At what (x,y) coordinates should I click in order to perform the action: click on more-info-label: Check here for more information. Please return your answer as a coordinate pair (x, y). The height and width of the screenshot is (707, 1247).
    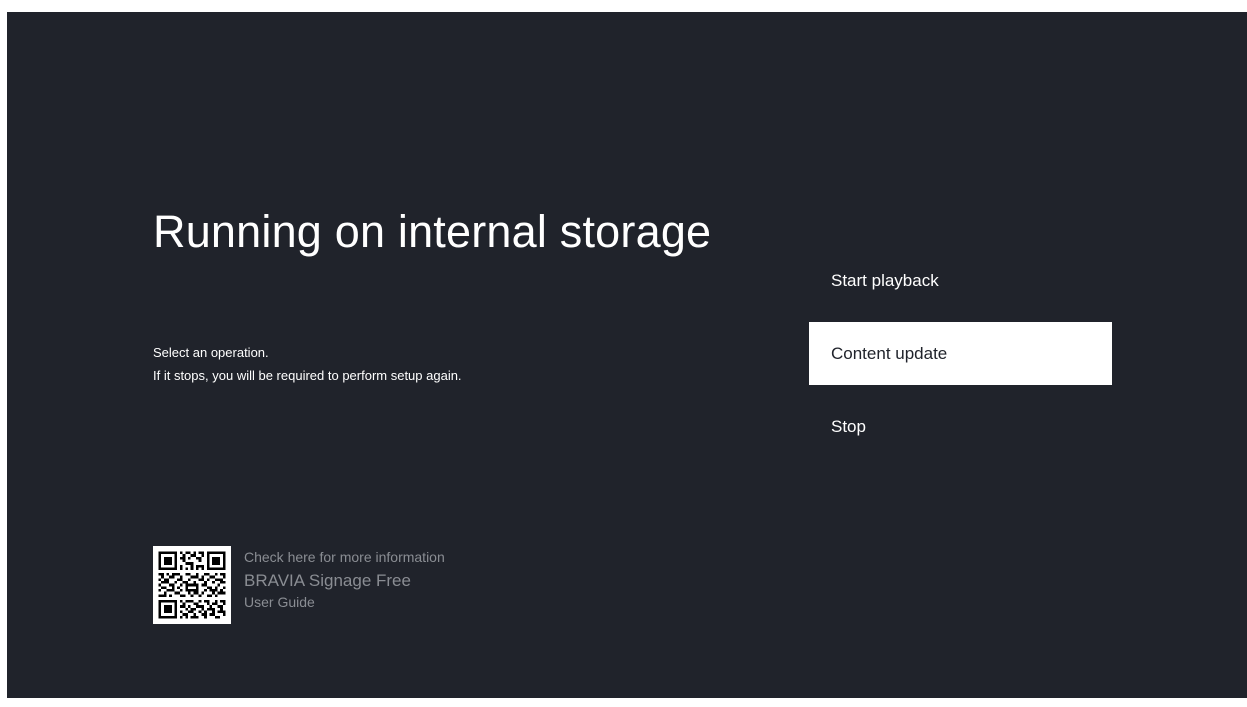
    Looking at the image, I should click on (344, 557).